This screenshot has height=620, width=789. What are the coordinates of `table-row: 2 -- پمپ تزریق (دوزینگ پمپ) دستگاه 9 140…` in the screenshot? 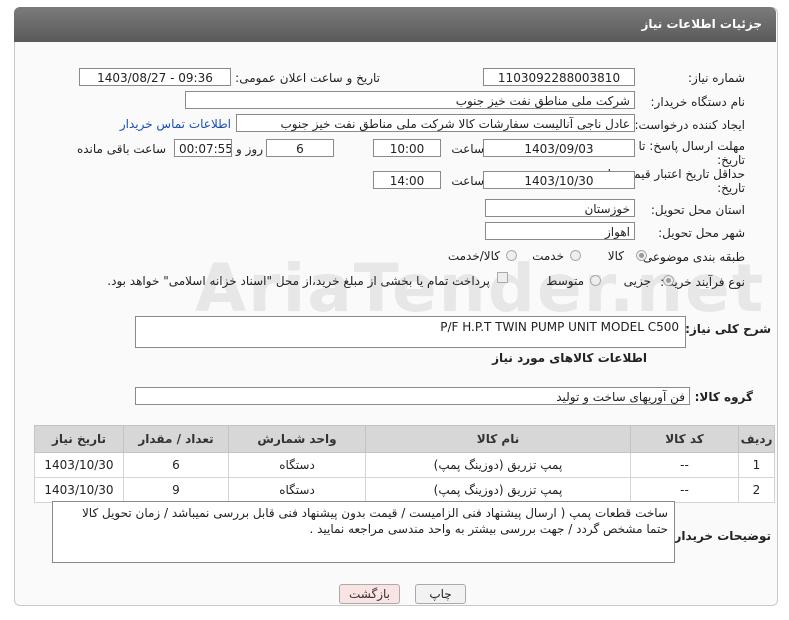 It's located at (404, 490).